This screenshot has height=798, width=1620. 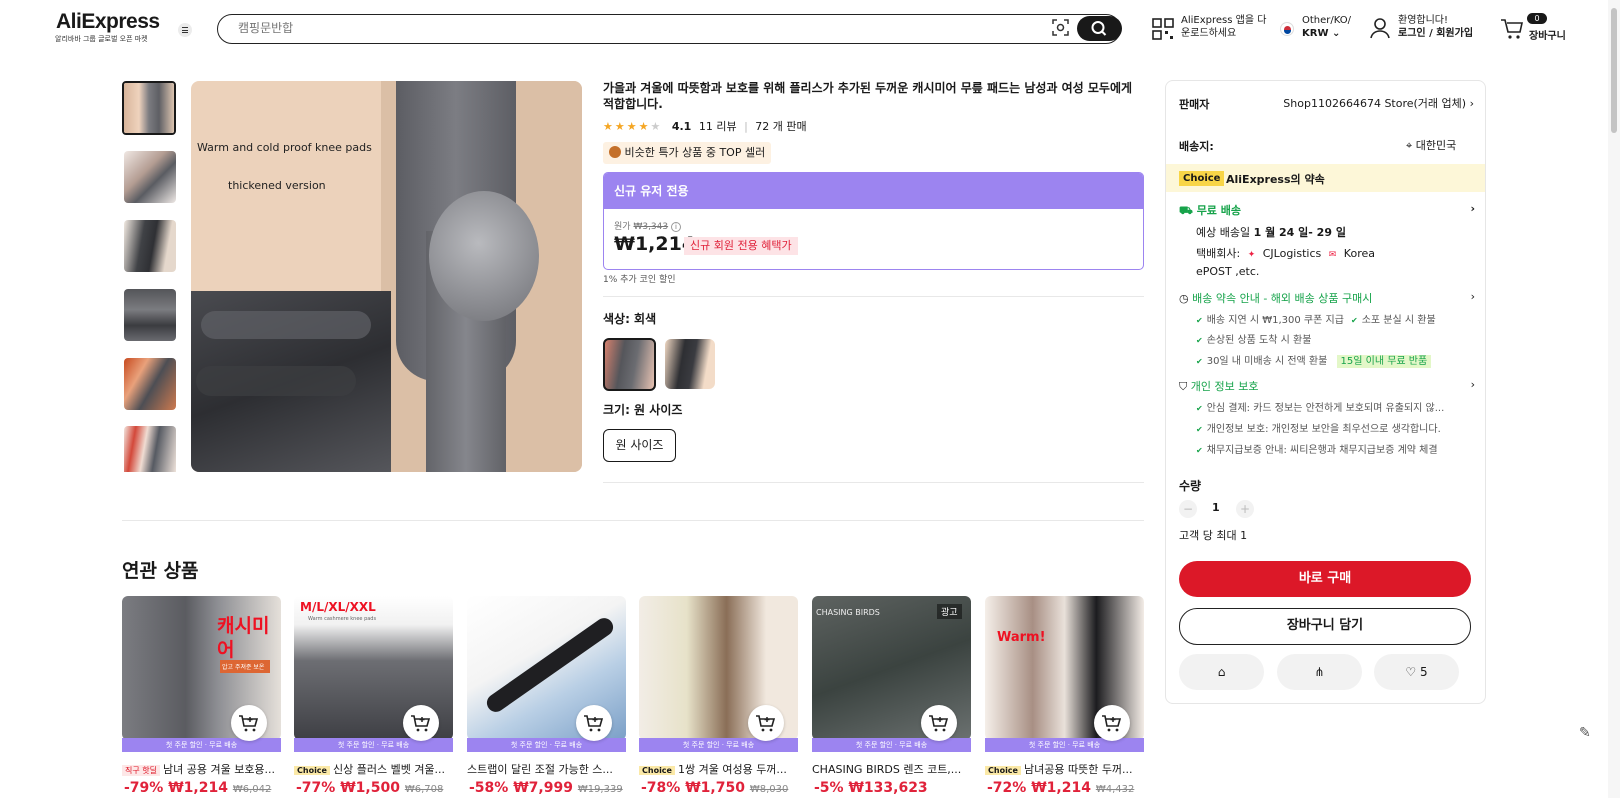 What do you see at coordinates (690, 364) in the screenshot?
I see `color-option-black` at bounding box center [690, 364].